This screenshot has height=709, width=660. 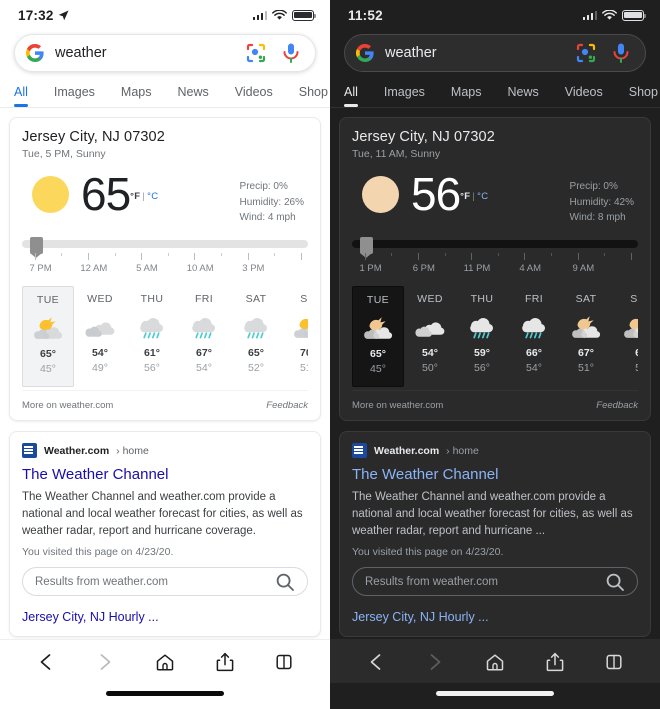 What do you see at coordinates (477, 268) in the screenshot?
I see `hour-label: 11 PM` at bounding box center [477, 268].